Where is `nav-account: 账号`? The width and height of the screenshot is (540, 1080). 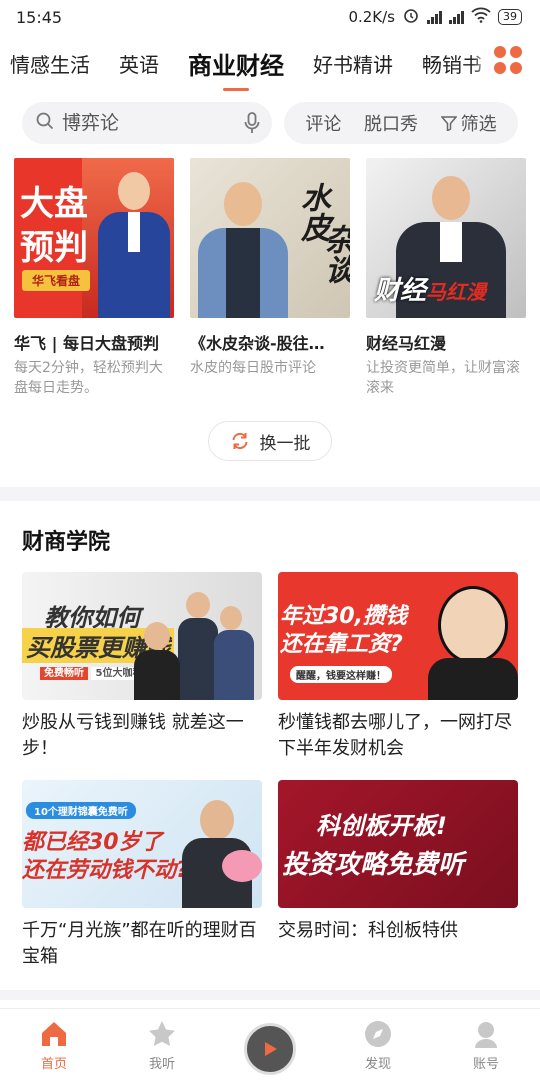 nav-account: 账号 is located at coordinates (486, 1040).